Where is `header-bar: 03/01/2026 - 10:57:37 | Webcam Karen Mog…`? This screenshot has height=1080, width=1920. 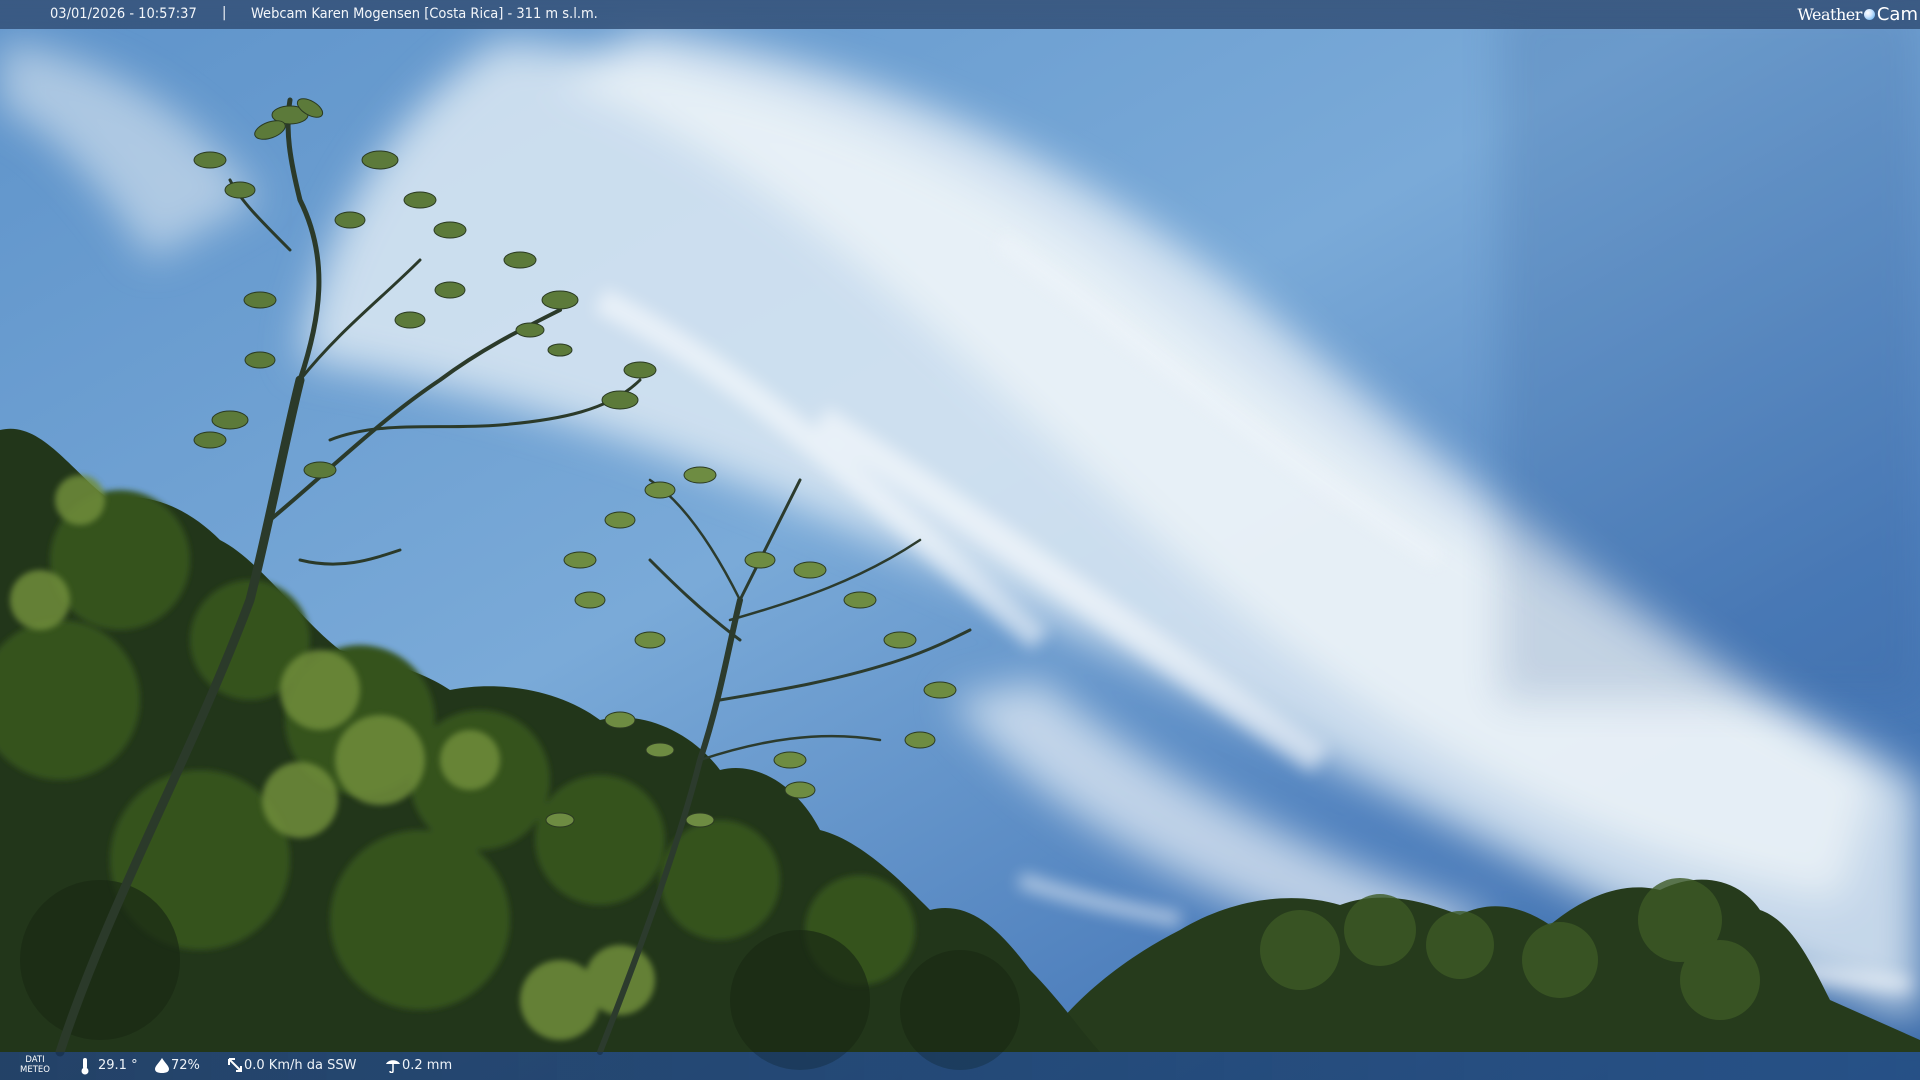 header-bar: 03/01/2026 - 10:57:37 | Webcam Karen Mog… is located at coordinates (960, 14).